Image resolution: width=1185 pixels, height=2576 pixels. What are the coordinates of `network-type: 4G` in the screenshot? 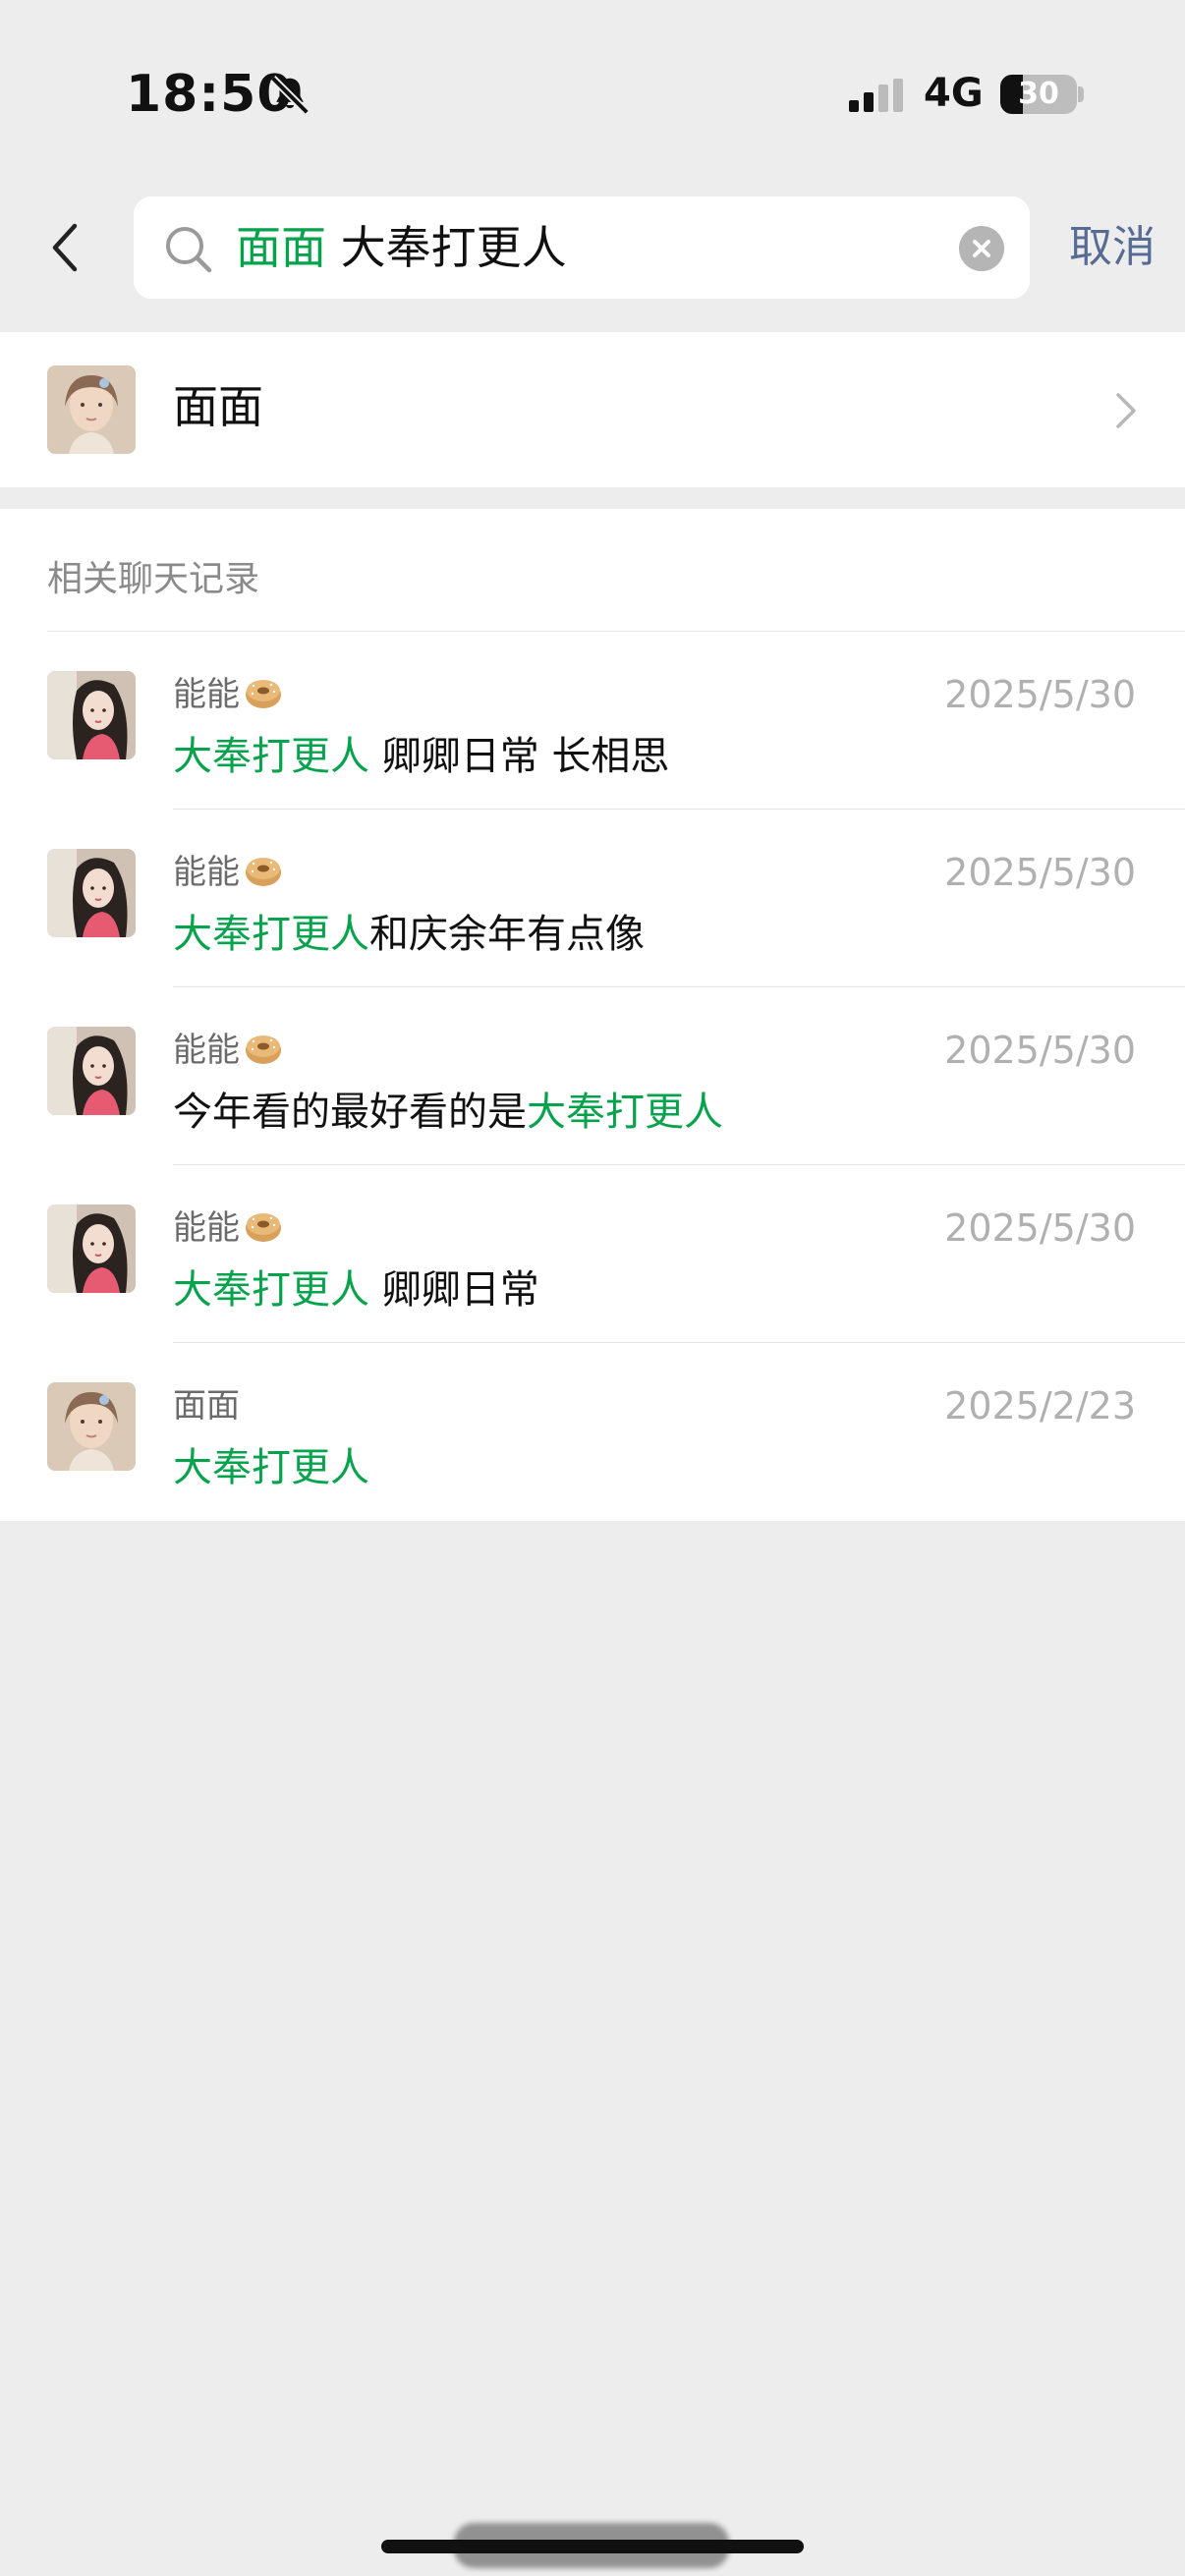 It's located at (954, 93).